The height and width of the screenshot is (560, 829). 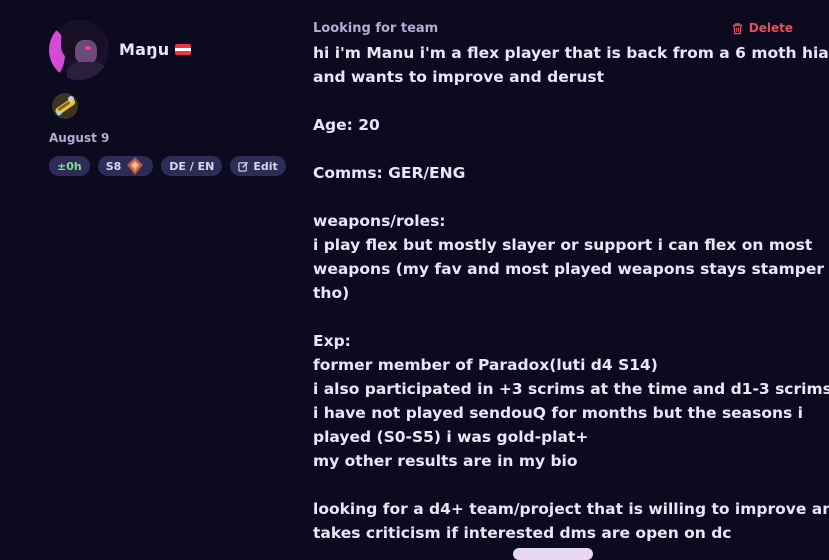 What do you see at coordinates (65, 106) in the screenshot?
I see `weapon-badge-icon` at bounding box center [65, 106].